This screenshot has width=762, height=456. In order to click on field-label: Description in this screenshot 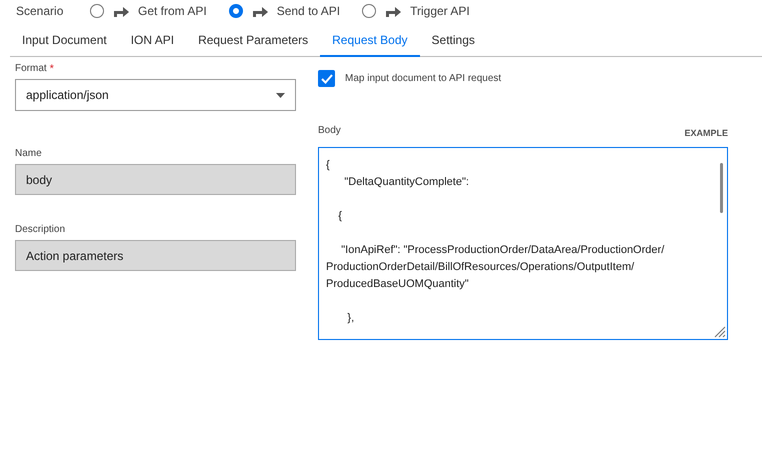, I will do `click(40, 229)`.